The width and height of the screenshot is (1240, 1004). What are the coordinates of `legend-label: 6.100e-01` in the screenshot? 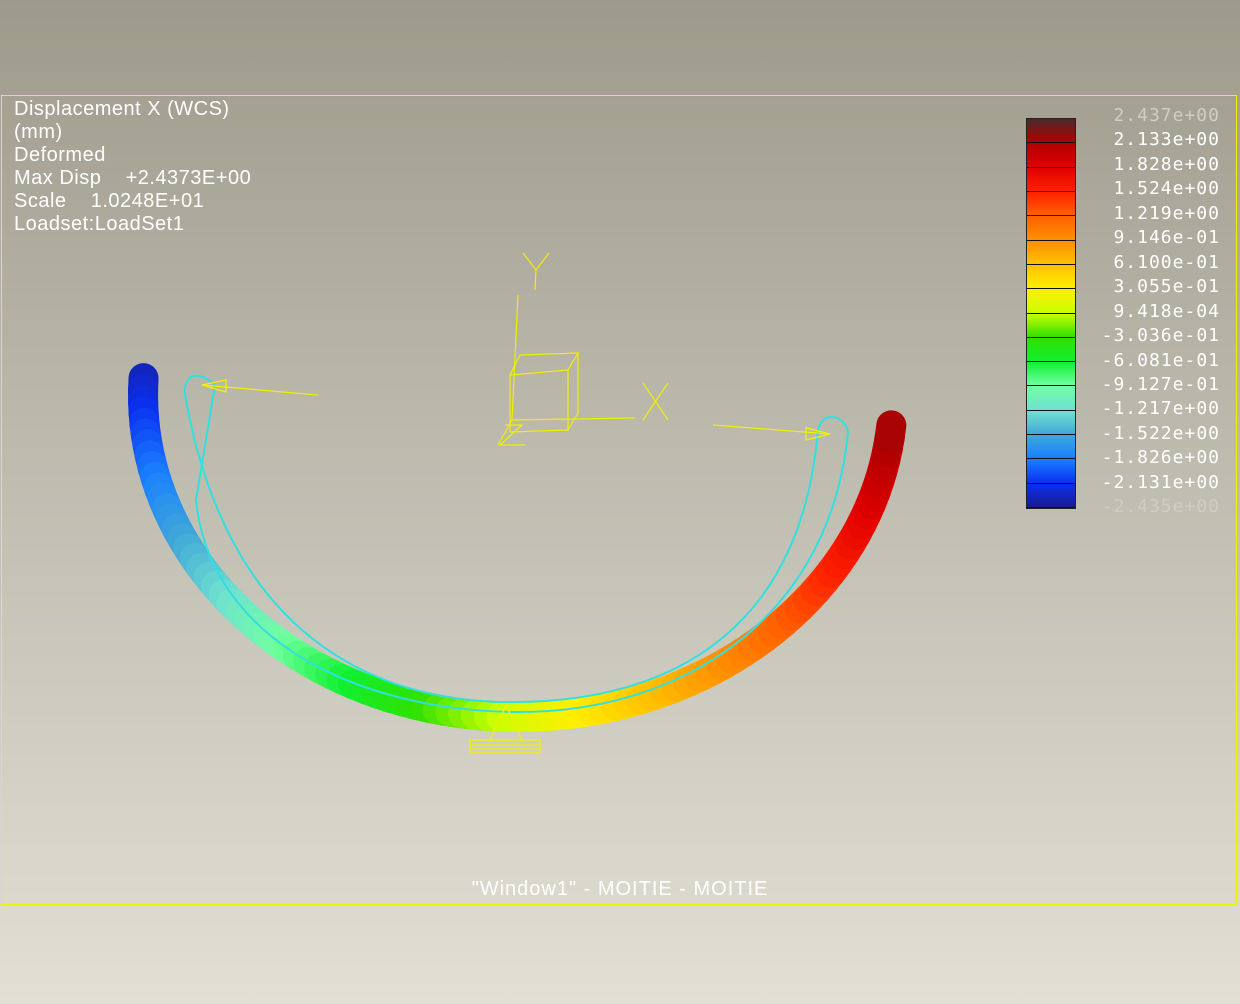 It's located at (1166, 262).